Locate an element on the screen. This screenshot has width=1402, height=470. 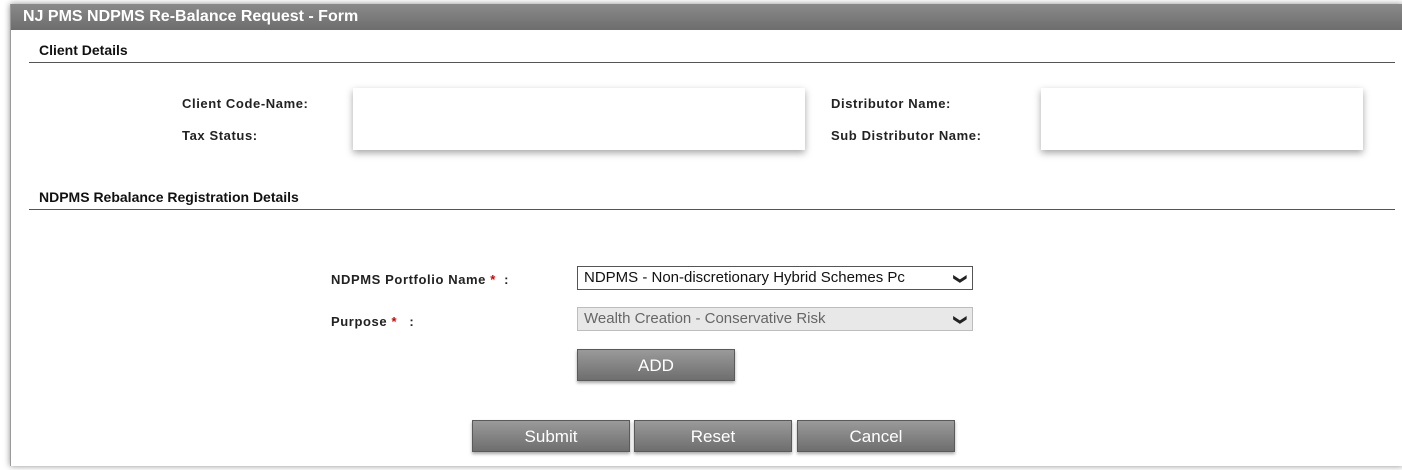
client-info-value-box is located at coordinates (579, 119).